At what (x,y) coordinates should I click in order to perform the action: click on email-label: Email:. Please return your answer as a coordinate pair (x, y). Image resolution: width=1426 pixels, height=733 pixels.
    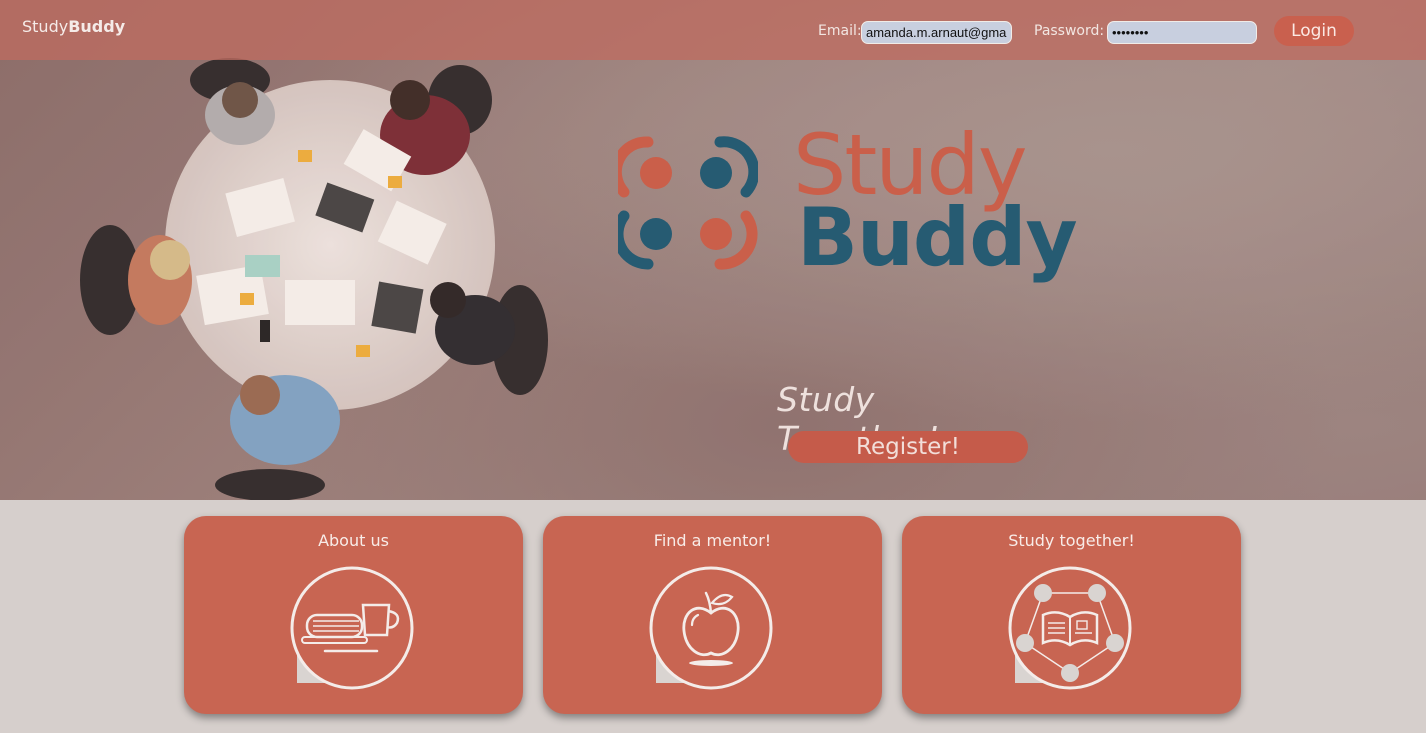
    Looking at the image, I should click on (840, 31).